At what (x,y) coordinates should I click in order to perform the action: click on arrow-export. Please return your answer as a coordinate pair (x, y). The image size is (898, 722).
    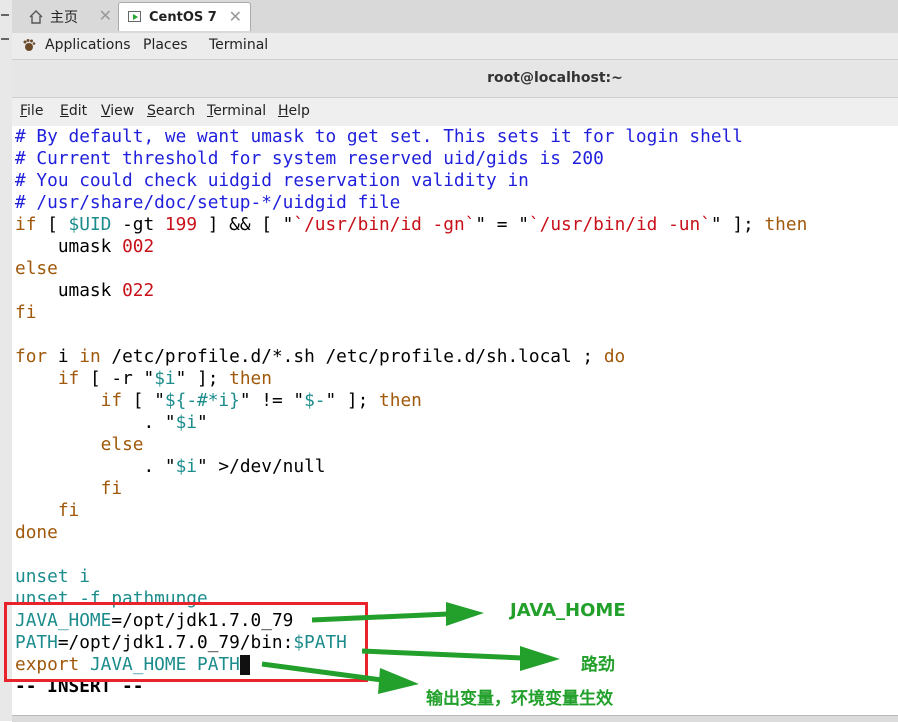
    Looking at the image, I should click on (322, 672).